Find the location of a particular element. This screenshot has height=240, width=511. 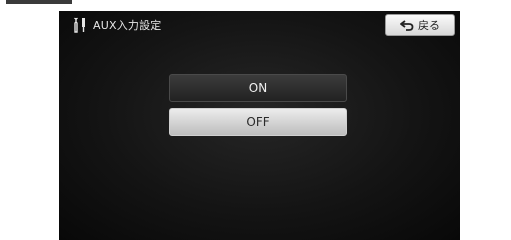

option-on-label: ON is located at coordinates (258, 88).